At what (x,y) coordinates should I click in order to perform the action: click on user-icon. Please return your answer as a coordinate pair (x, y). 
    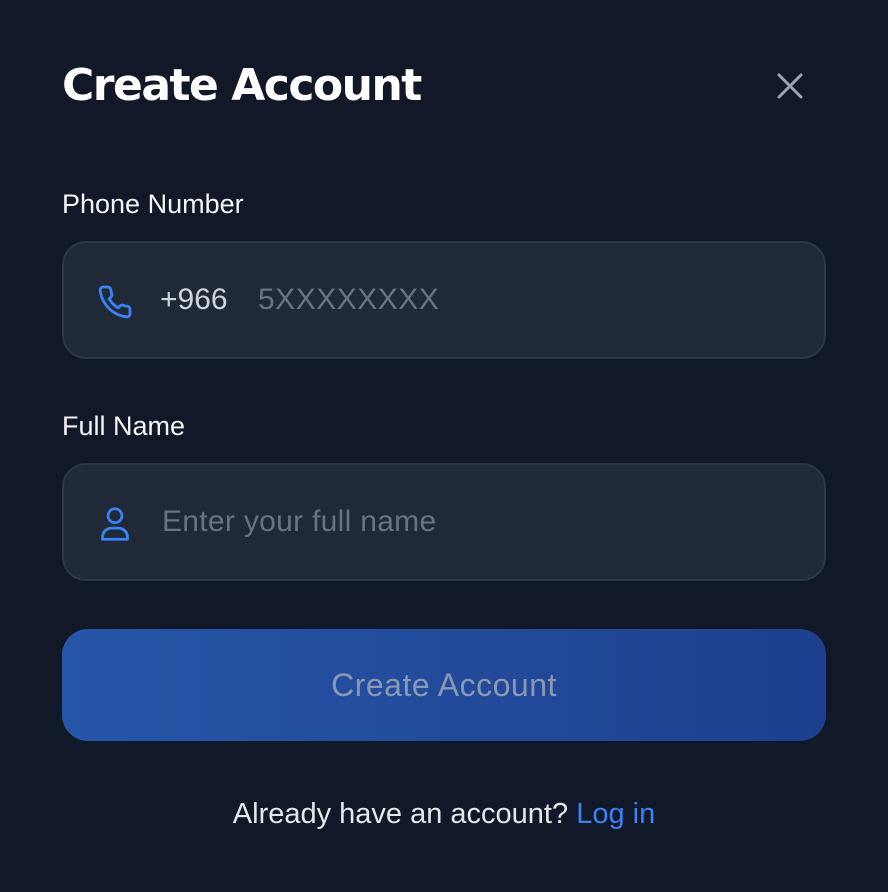
    Looking at the image, I should click on (115, 524).